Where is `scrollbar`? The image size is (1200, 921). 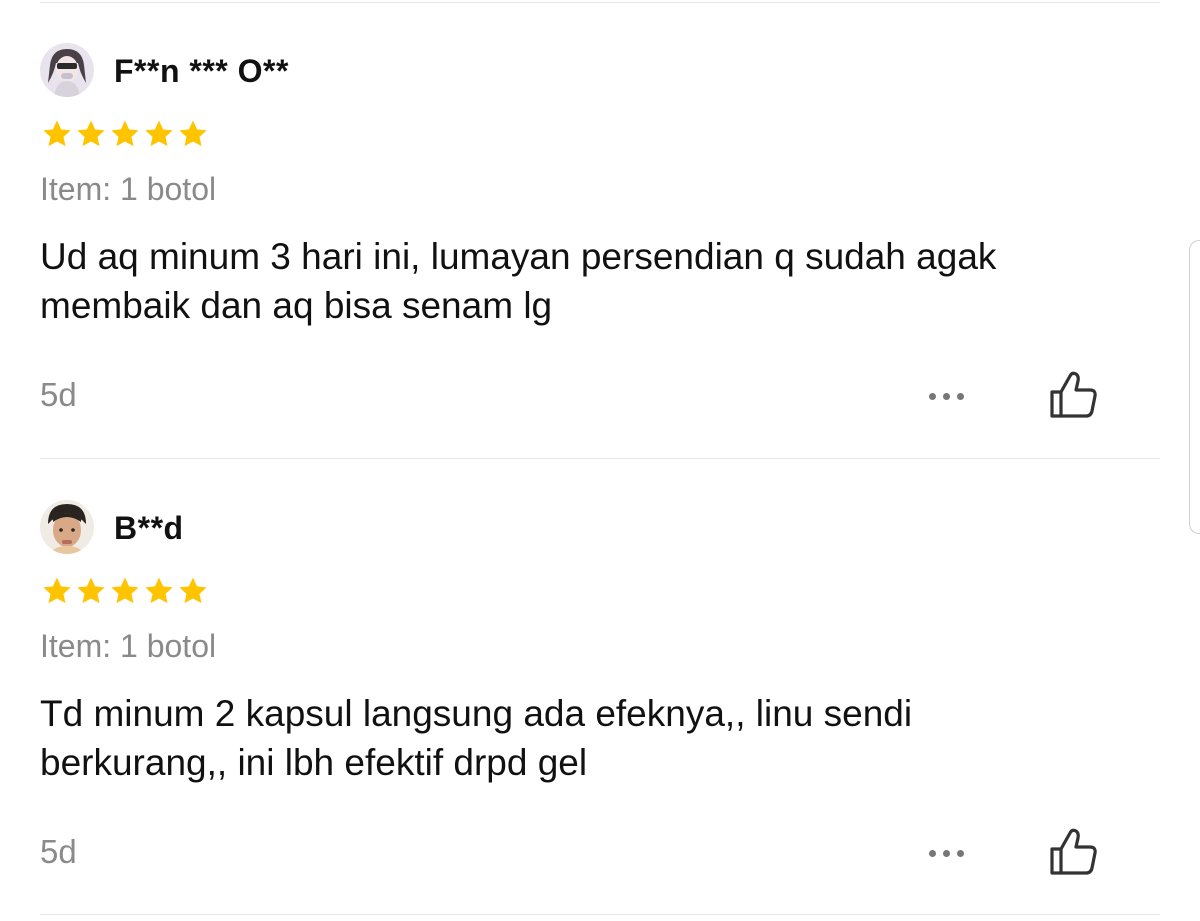
scrollbar is located at coordinates (1194, 387).